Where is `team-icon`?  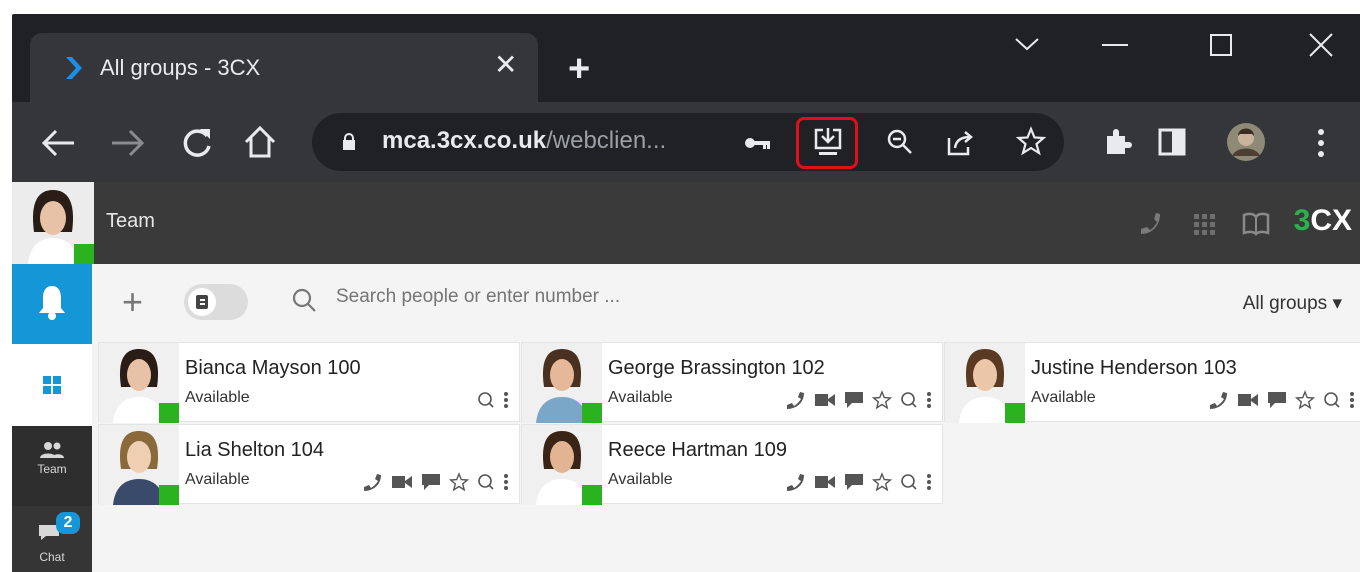
team-icon is located at coordinates (52, 450).